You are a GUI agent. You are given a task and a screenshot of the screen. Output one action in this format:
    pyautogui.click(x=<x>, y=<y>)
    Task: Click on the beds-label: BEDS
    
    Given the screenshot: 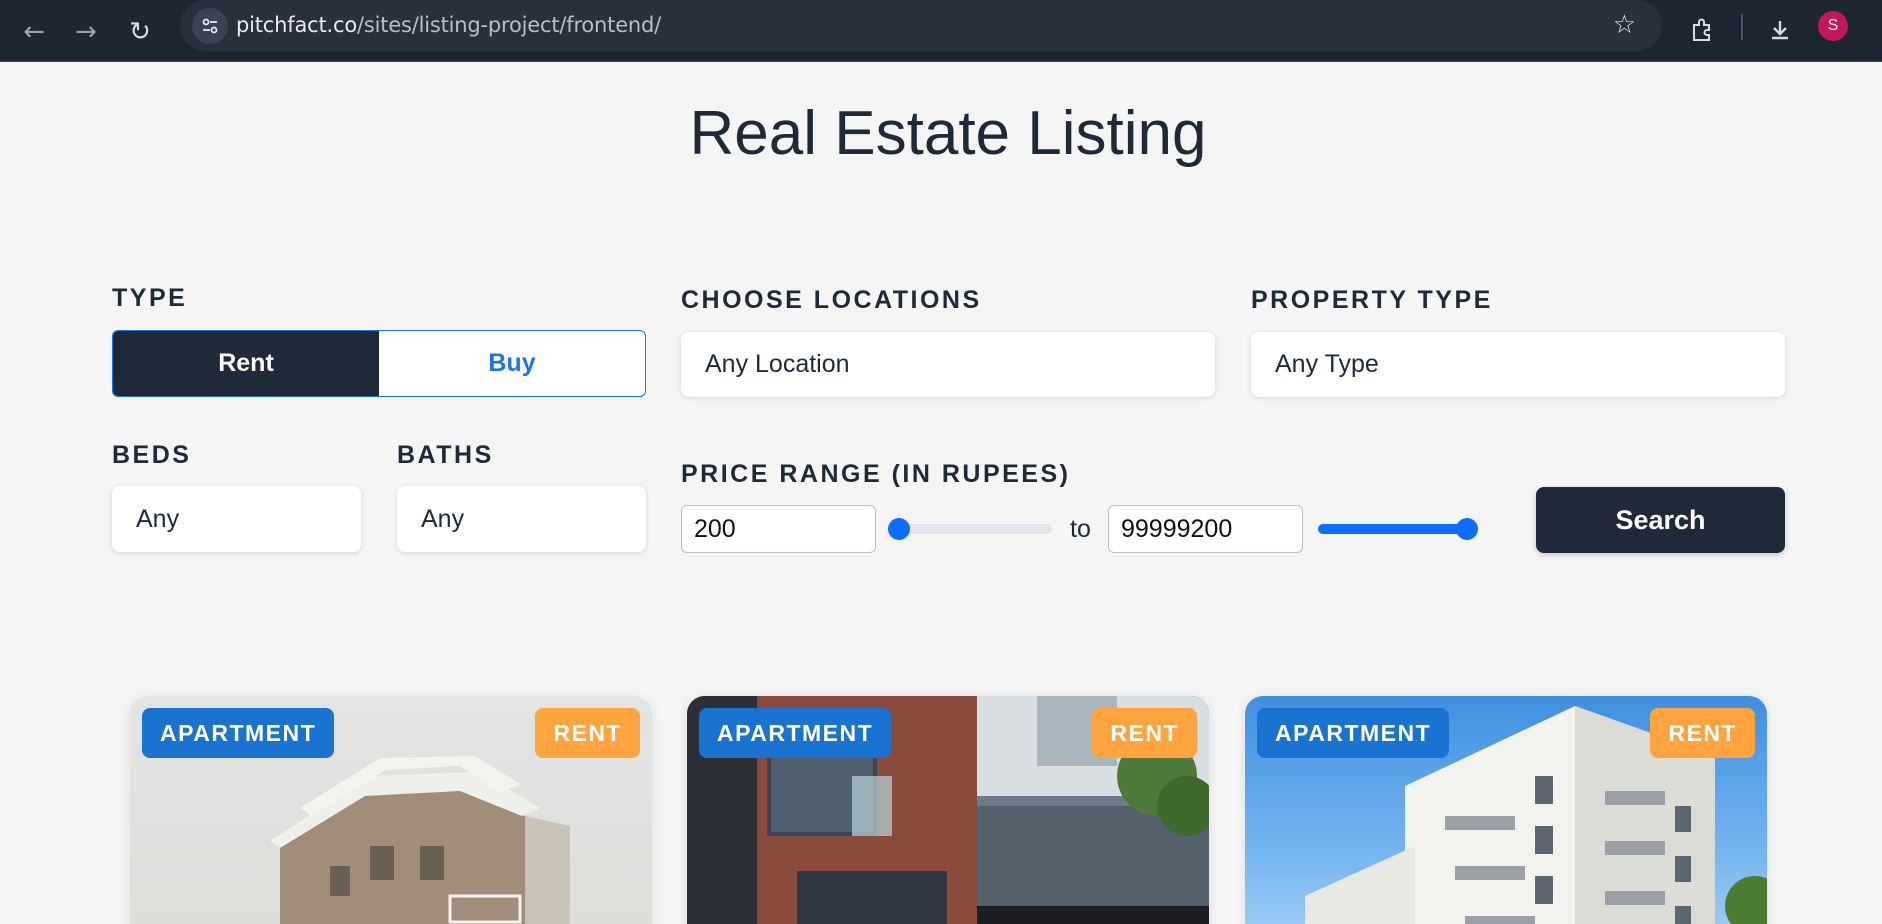 What is the action you would take?
    pyautogui.click(x=152, y=455)
    